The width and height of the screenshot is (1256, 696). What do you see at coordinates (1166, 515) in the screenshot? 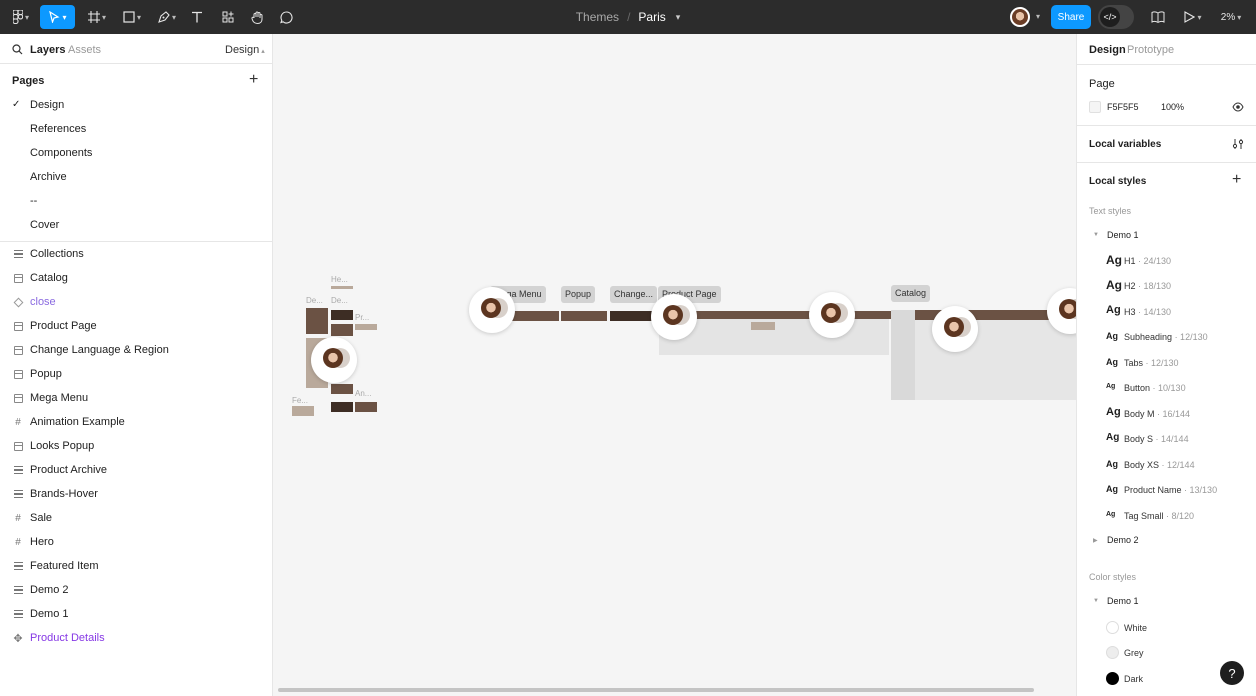
I see `text-style-row: Ag Tag Small · 8/120` at bounding box center [1166, 515].